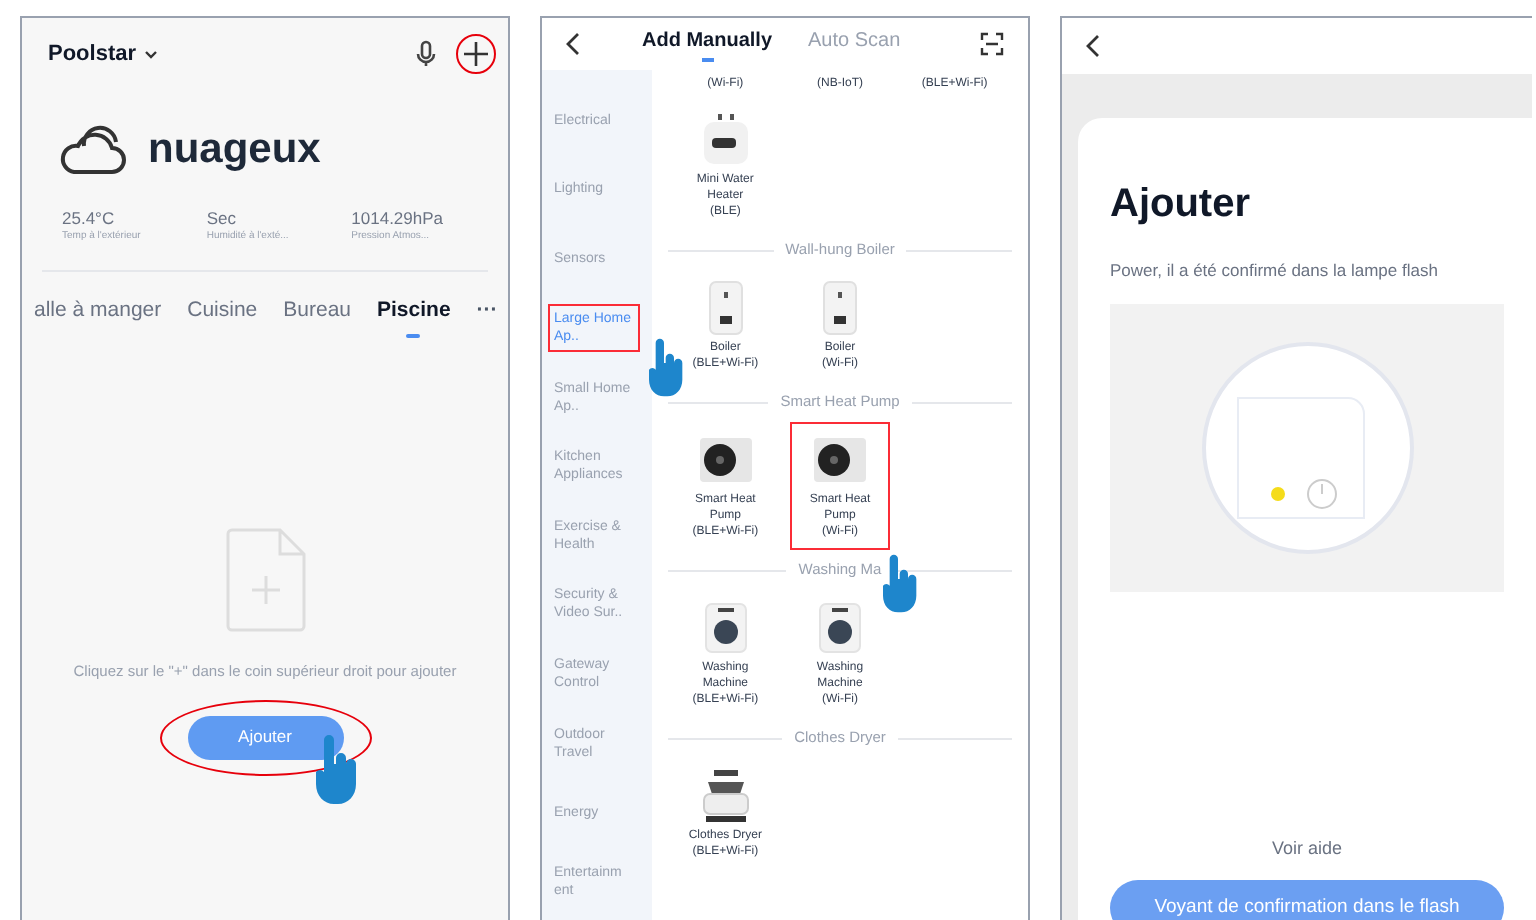  I want to click on room-tab: Bureau, so click(317, 311).